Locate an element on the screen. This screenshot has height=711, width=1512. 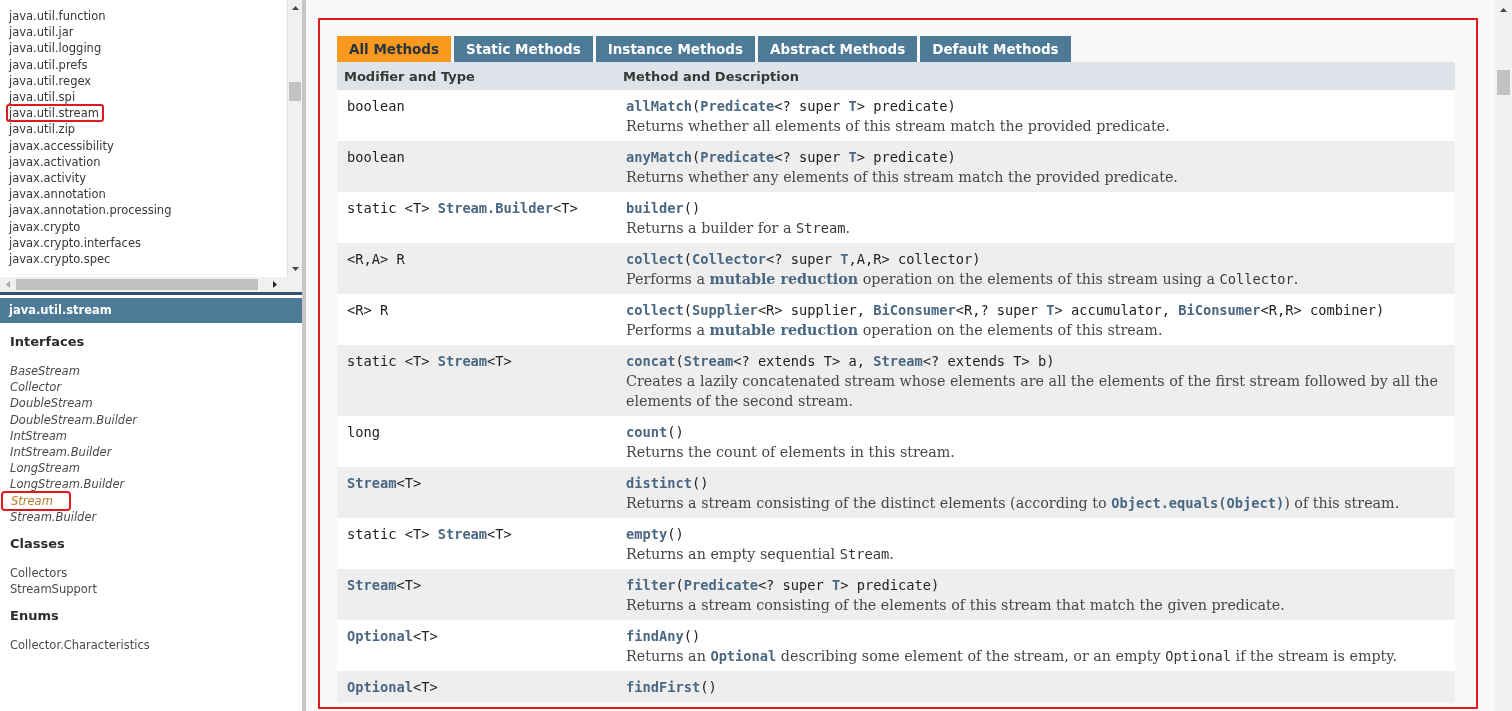
return-type: static <T> Stream.Builder<T> is located at coordinates (462, 208).